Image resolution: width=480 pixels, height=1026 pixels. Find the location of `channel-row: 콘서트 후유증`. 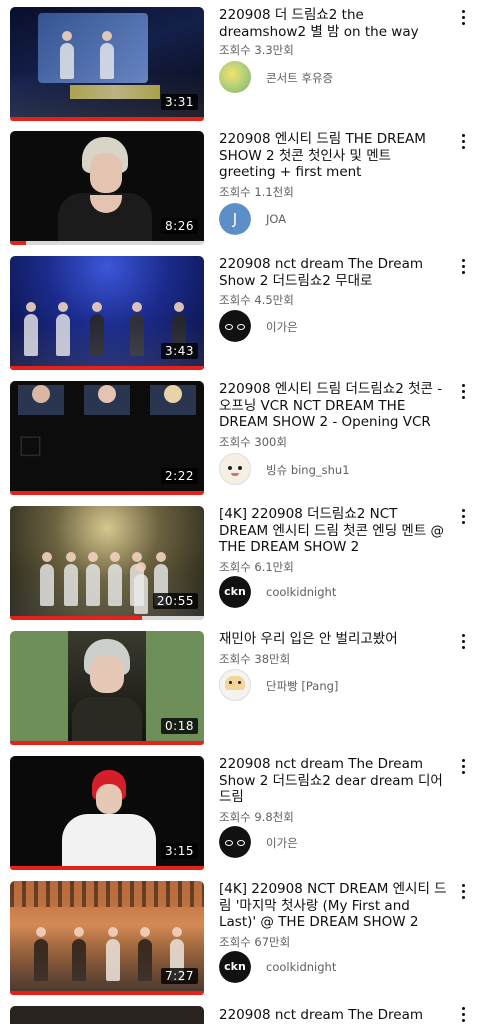

channel-row: 콘서트 후유증 is located at coordinates (339, 77).